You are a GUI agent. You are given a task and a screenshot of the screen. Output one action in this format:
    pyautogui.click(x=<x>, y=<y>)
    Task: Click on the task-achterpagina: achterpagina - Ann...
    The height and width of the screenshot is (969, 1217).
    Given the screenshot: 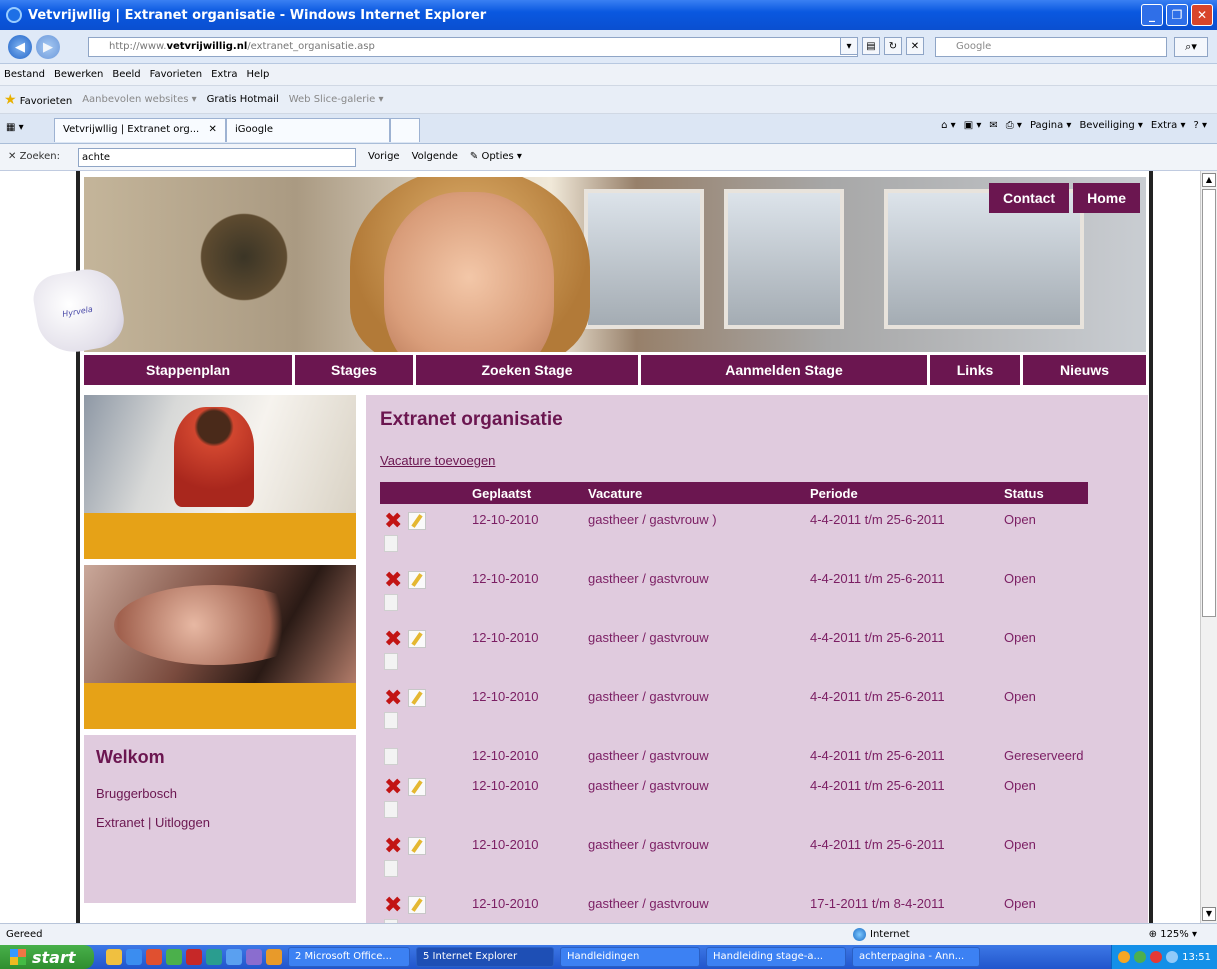 What is the action you would take?
    pyautogui.click(x=916, y=957)
    